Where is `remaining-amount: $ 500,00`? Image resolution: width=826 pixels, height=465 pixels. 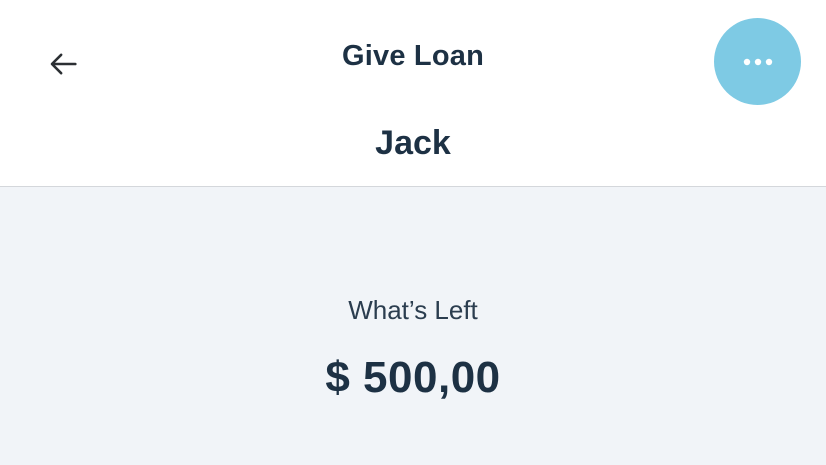
remaining-amount: $ 500,00 is located at coordinates (413, 377).